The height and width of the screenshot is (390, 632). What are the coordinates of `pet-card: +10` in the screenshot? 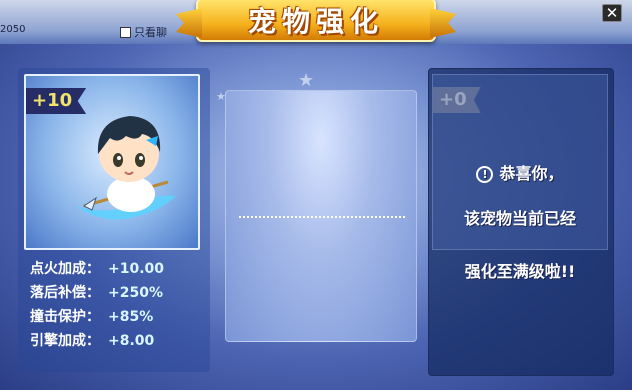 It's located at (112, 162).